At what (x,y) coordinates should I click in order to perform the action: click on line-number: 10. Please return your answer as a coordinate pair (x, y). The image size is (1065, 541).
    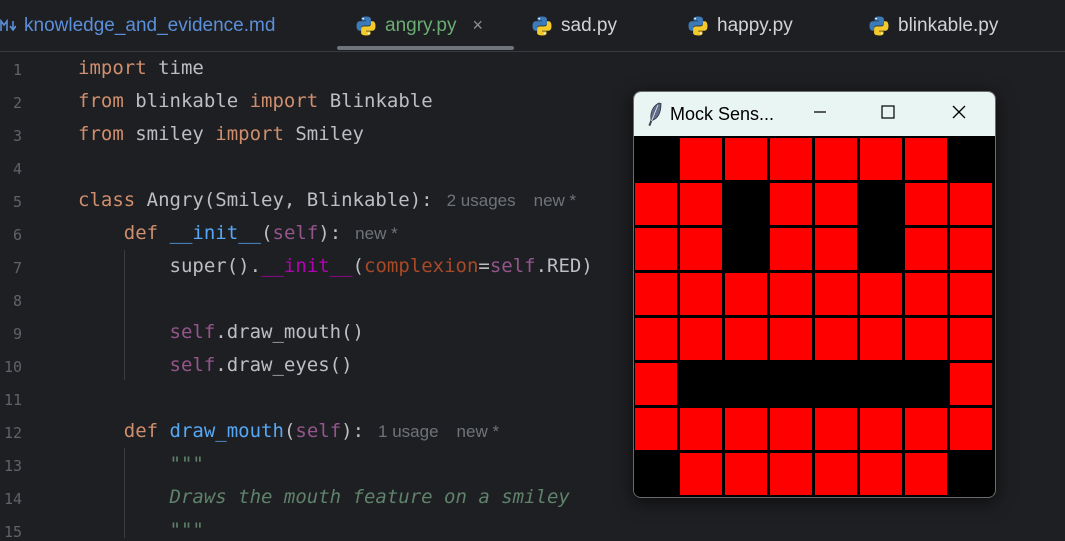
    Looking at the image, I should click on (12, 367).